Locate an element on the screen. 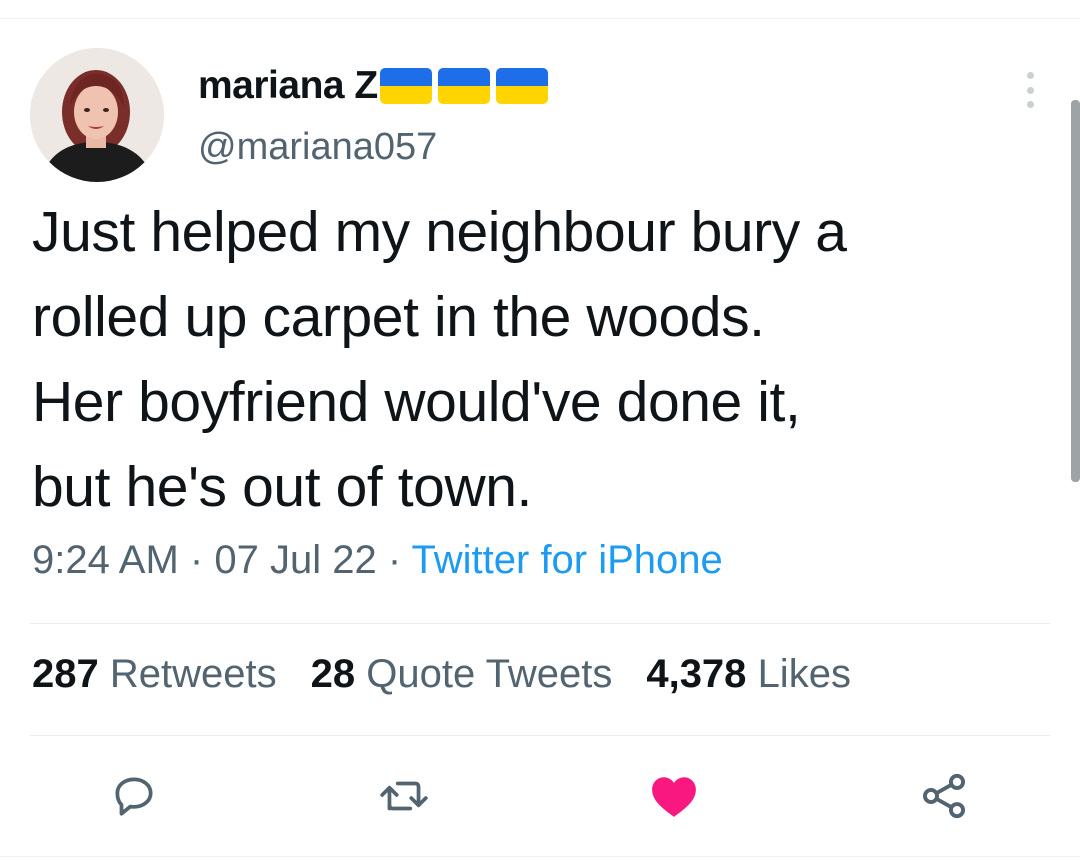  quote-tweets-stat: 28 Quote Tweets is located at coordinates (462, 674).